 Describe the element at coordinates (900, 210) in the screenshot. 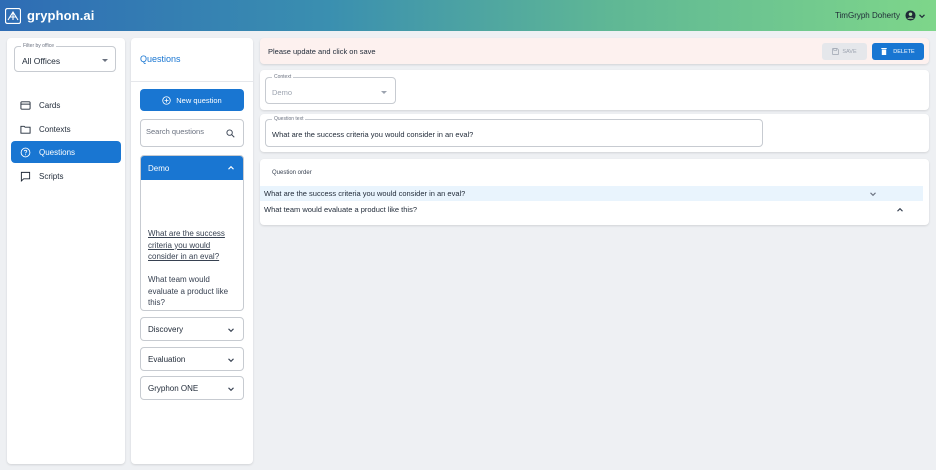

I see `move-up-icon` at that location.